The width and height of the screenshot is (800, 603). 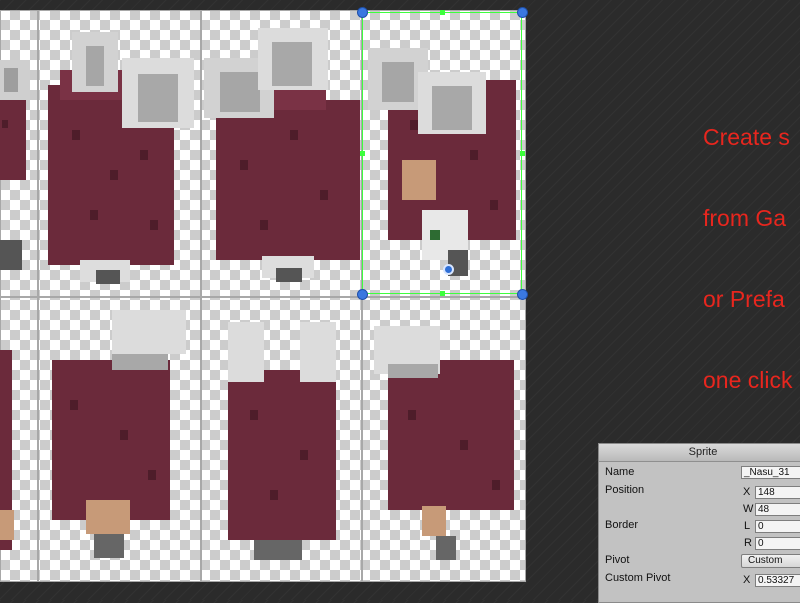 I want to click on resize-handle-bottom-right, so click(x=522, y=294).